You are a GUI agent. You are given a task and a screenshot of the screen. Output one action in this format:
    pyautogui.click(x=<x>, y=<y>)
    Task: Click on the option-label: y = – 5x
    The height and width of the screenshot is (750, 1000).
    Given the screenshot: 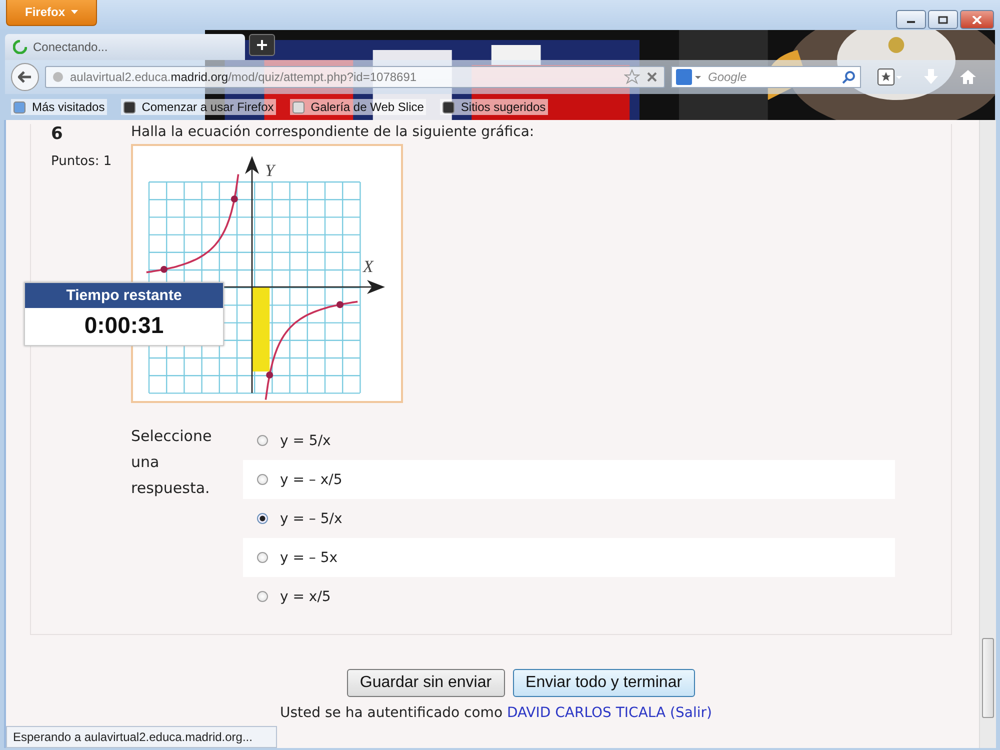 What is the action you would take?
    pyautogui.click(x=309, y=558)
    